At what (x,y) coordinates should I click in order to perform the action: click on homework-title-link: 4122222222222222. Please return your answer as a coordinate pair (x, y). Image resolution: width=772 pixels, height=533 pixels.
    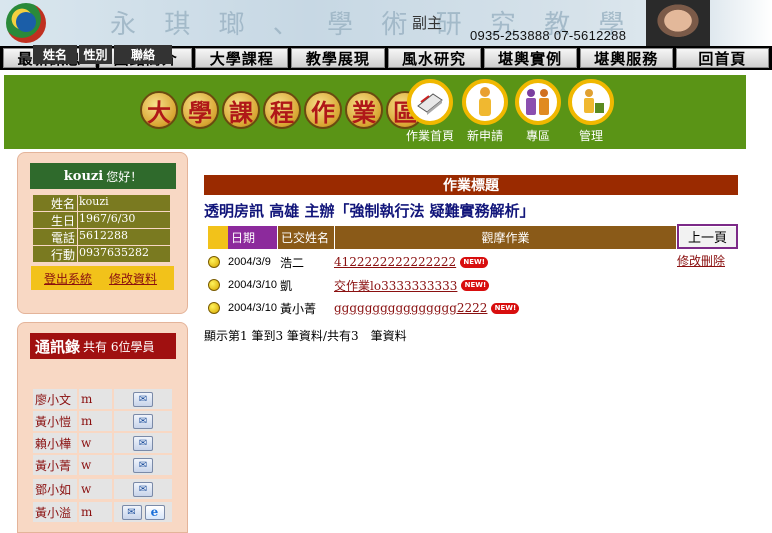
    Looking at the image, I should click on (395, 262).